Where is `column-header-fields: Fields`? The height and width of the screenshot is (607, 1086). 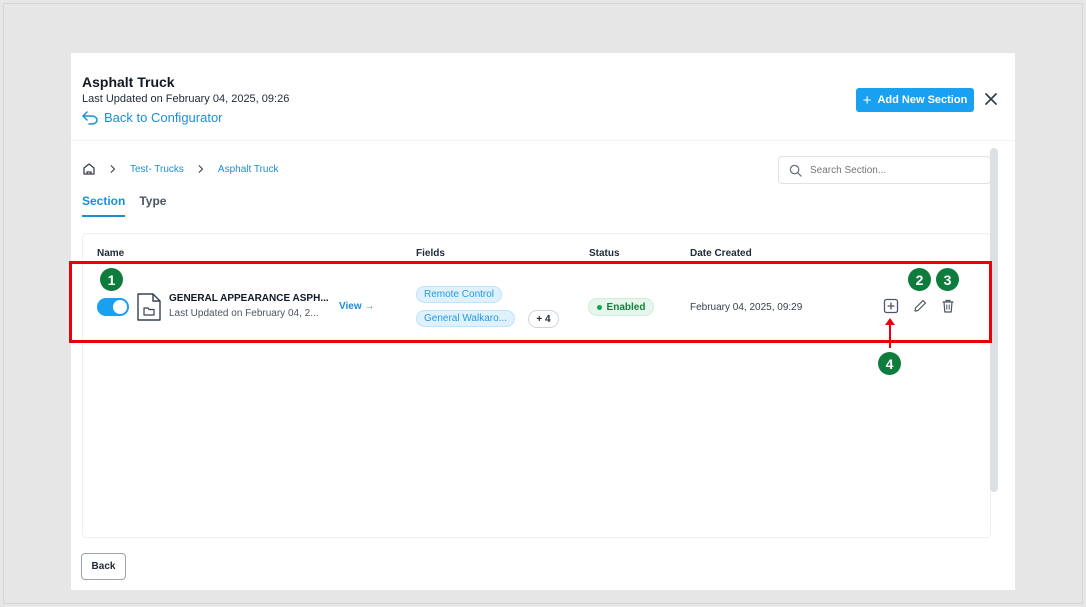 column-header-fields: Fields is located at coordinates (430, 253).